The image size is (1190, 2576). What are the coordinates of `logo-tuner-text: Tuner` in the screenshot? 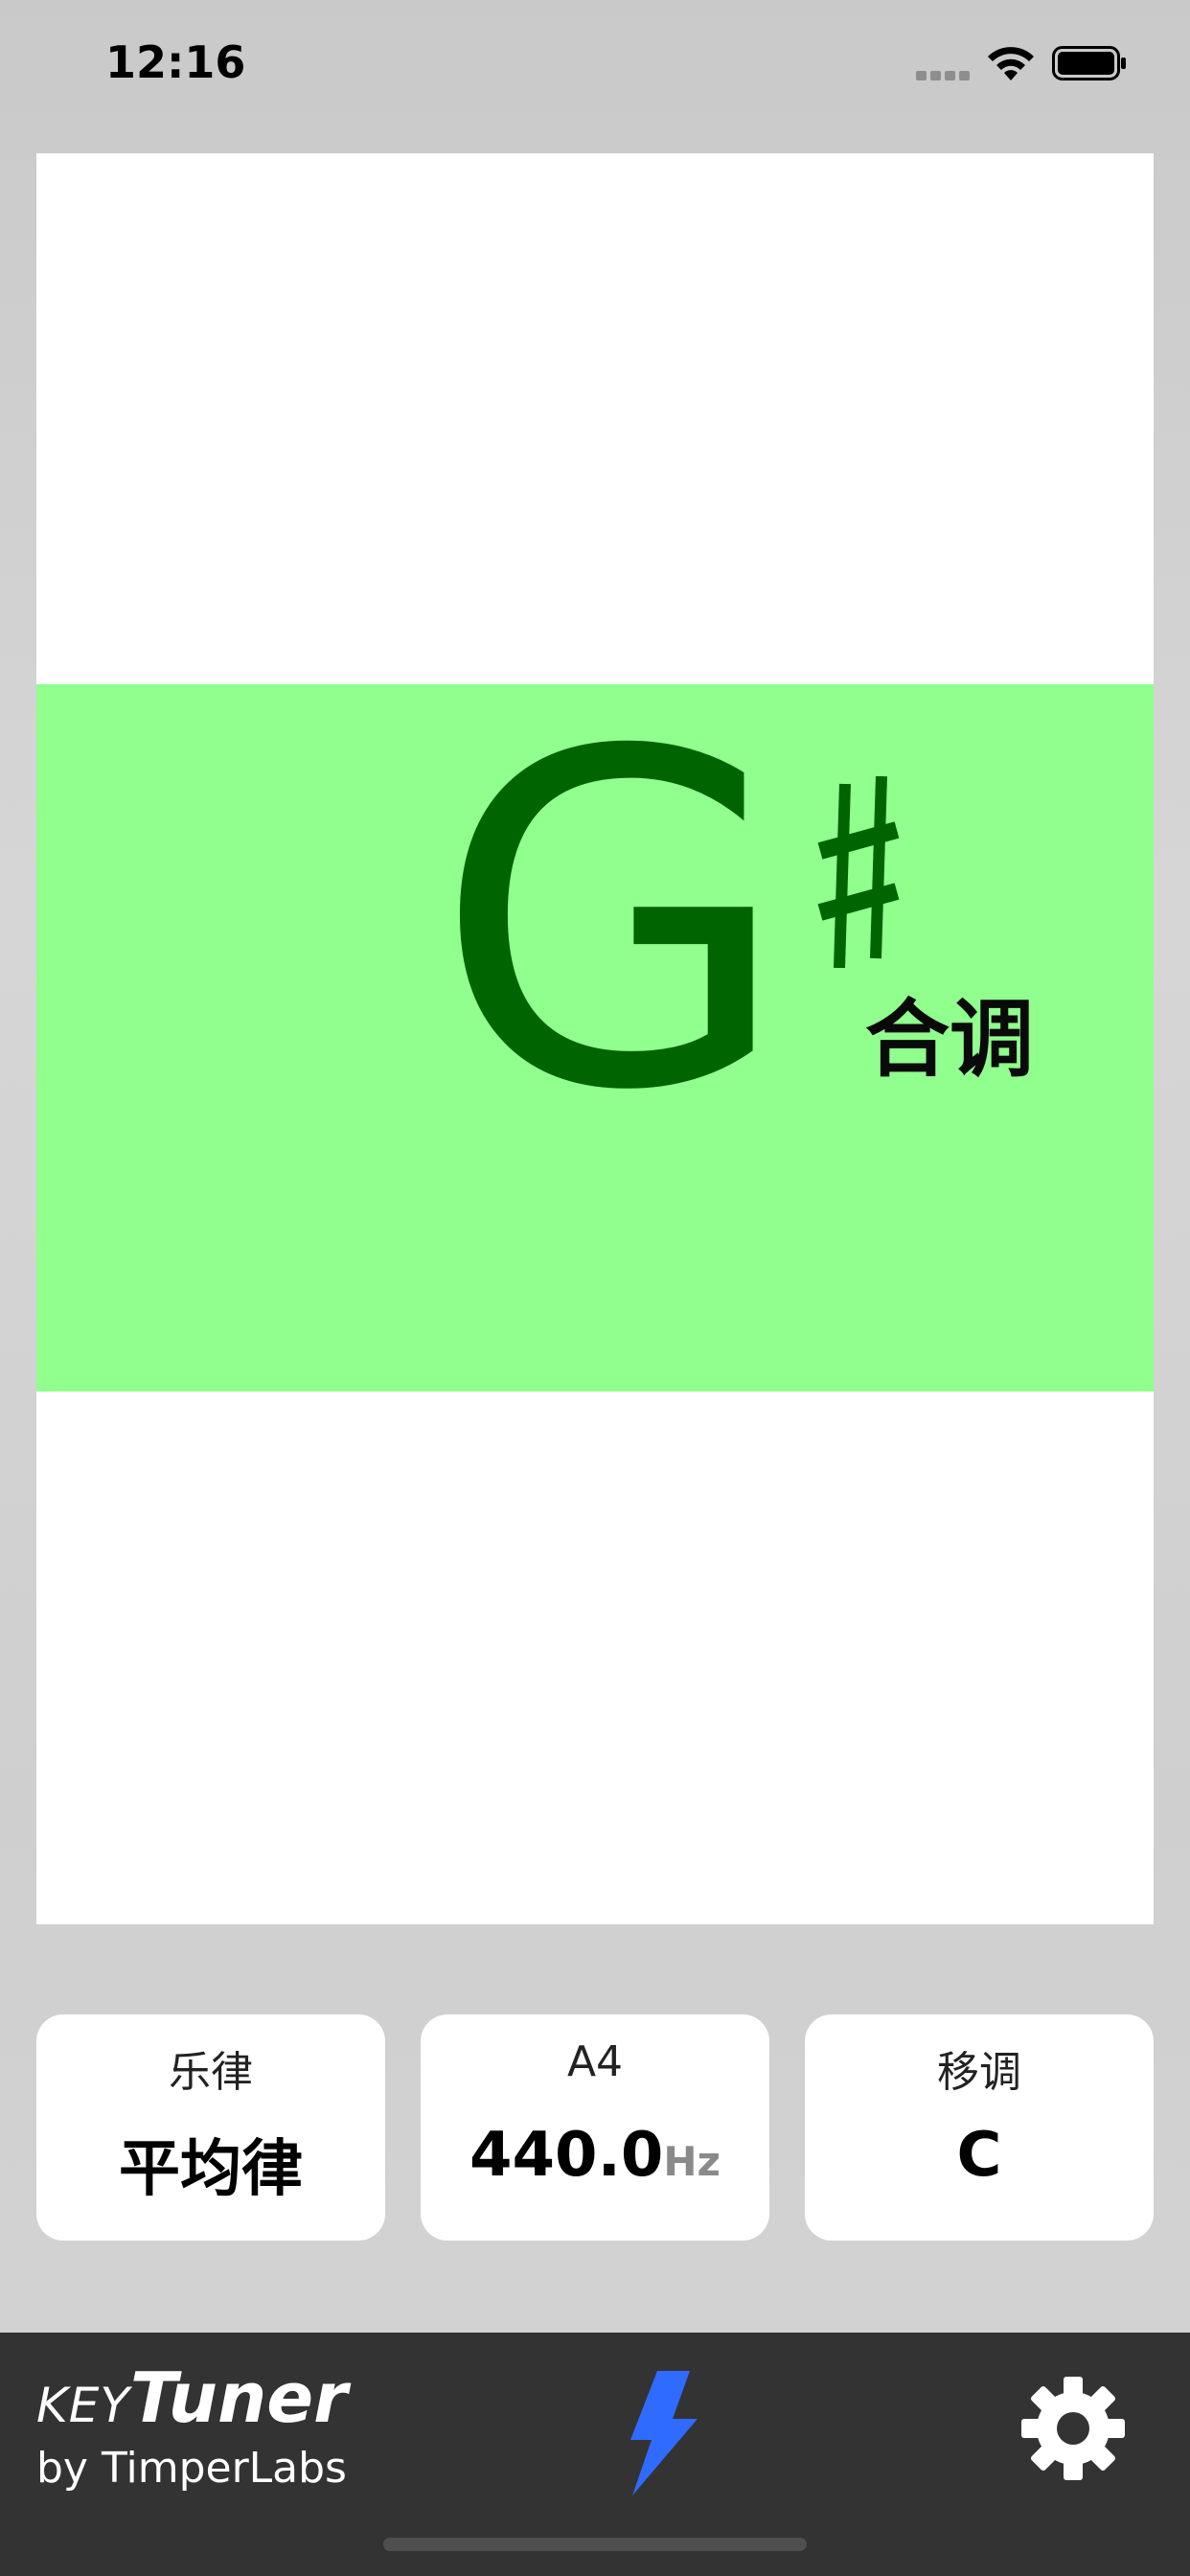 It's located at (238, 2398).